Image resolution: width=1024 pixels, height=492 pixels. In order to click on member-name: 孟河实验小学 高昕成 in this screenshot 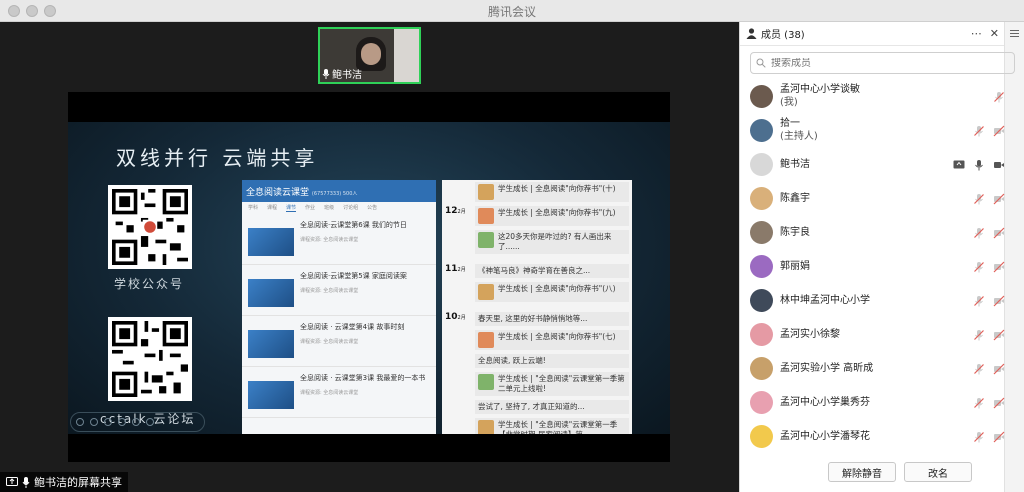, I will do `click(827, 368)`.